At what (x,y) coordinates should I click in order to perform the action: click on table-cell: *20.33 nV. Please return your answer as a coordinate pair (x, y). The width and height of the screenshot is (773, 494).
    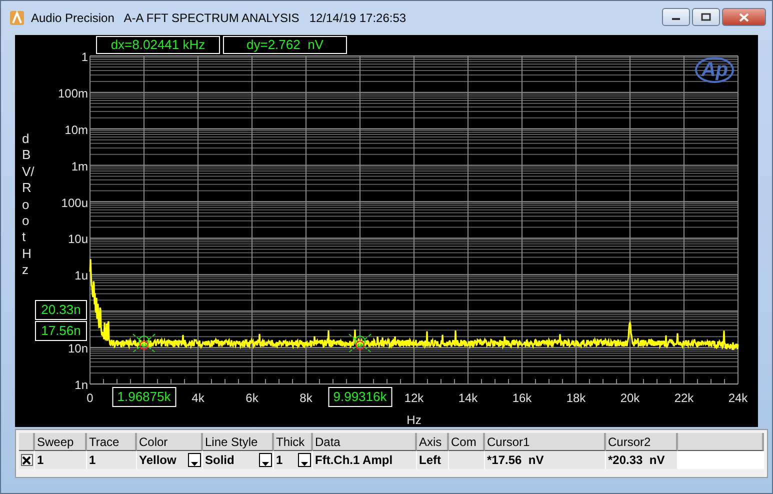
    Looking at the image, I should click on (642, 460).